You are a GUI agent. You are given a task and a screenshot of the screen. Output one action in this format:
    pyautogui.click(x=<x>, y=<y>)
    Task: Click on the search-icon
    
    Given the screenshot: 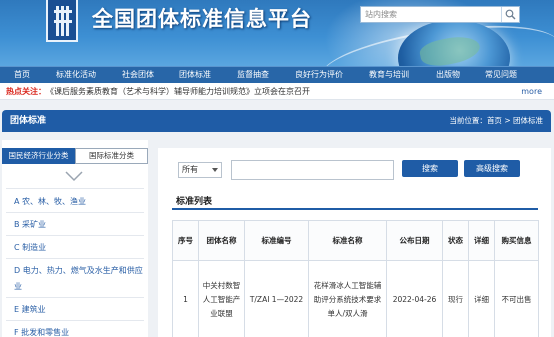 What is the action you would take?
    pyautogui.click(x=510, y=14)
    